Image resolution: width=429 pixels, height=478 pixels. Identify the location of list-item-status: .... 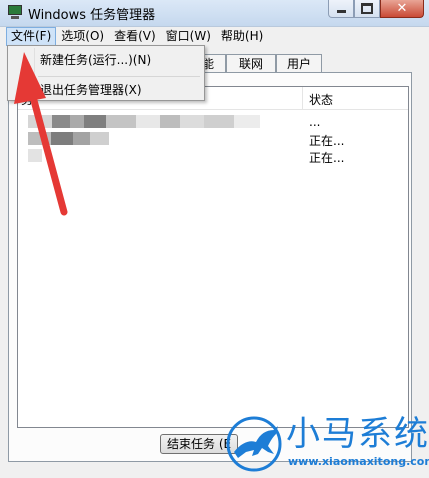
(315, 122).